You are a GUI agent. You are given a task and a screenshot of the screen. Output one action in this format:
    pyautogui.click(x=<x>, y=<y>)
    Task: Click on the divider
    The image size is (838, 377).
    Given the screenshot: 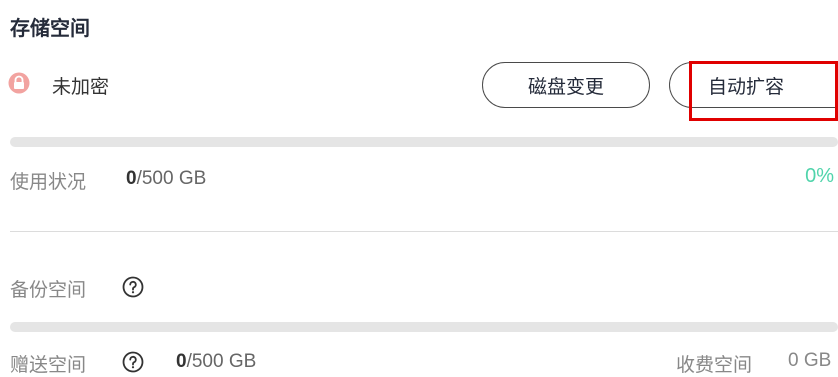 What is the action you would take?
    pyautogui.click(x=424, y=231)
    